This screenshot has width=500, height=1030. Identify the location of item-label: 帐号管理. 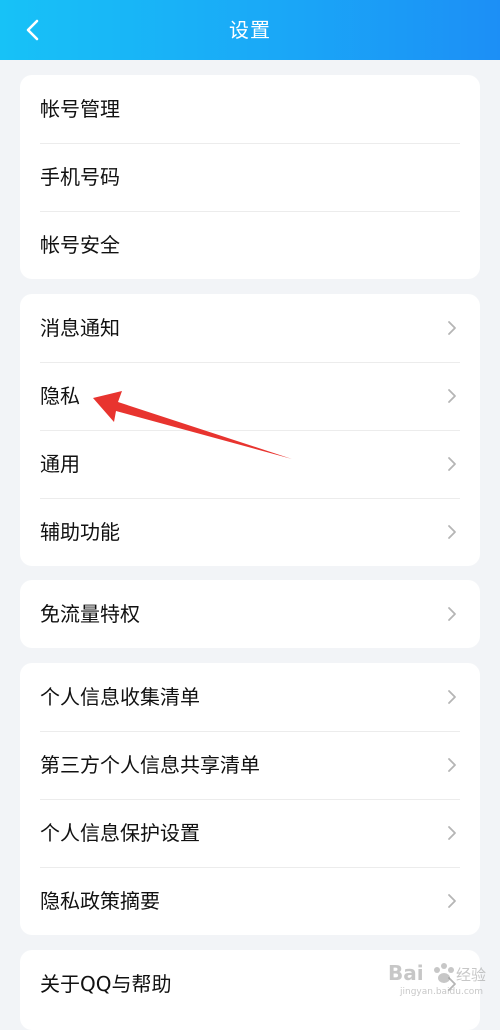
(80, 109).